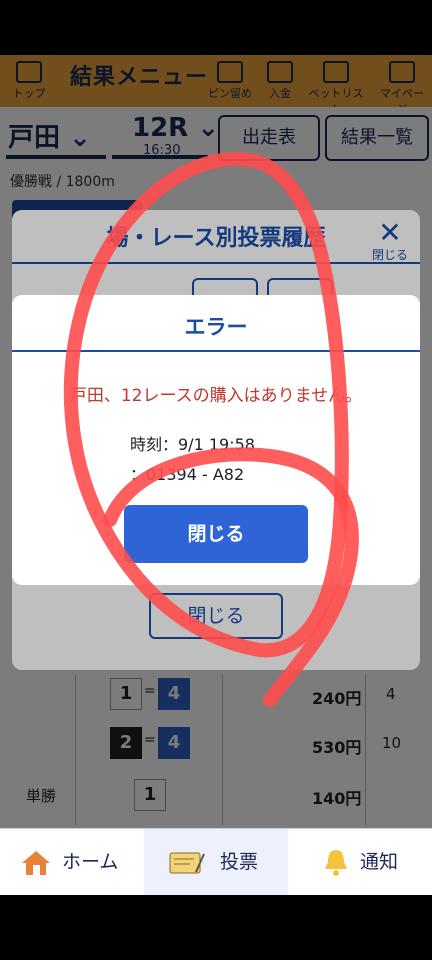  I want to click on bottom-nav-home: ホーム, so click(72, 862).